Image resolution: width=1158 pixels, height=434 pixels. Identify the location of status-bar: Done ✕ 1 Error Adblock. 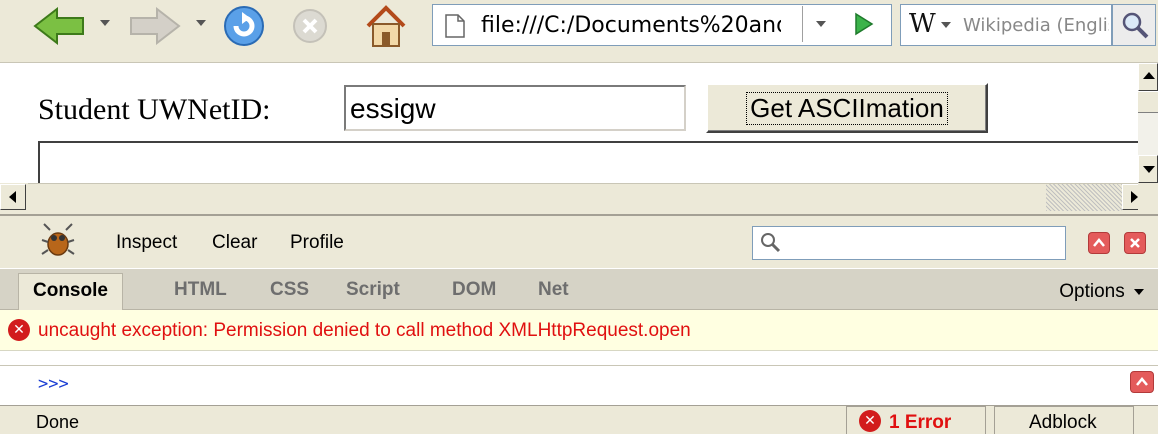
(579, 419).